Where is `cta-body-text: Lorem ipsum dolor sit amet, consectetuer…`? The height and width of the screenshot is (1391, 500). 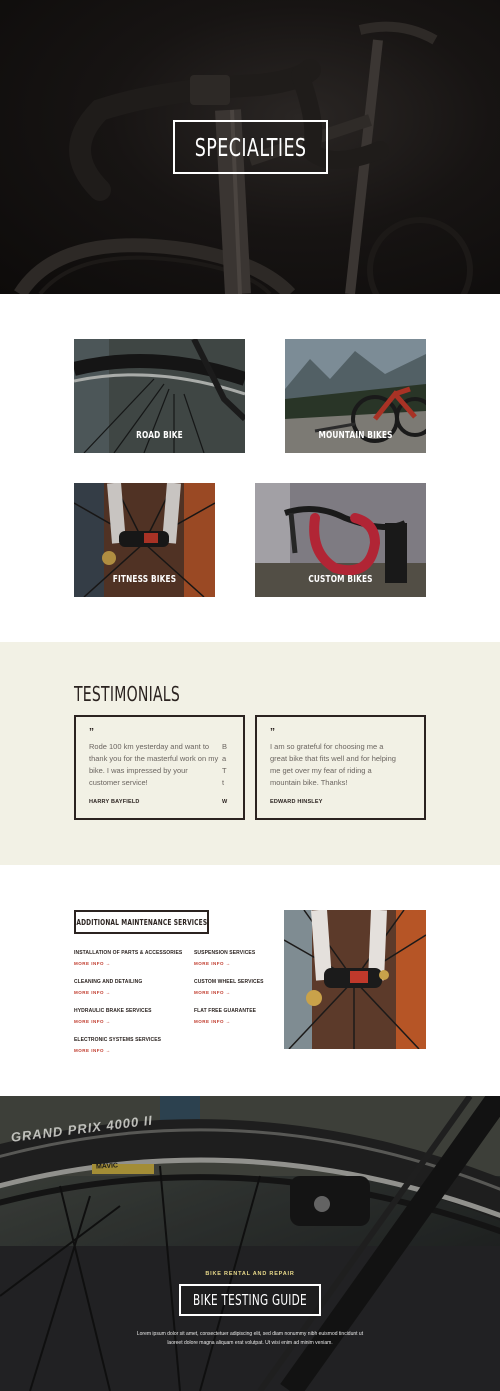 cta-body-text: Lorem ipsum dolor sit amet, consectetuer… is located at coordinates (250, 1338).